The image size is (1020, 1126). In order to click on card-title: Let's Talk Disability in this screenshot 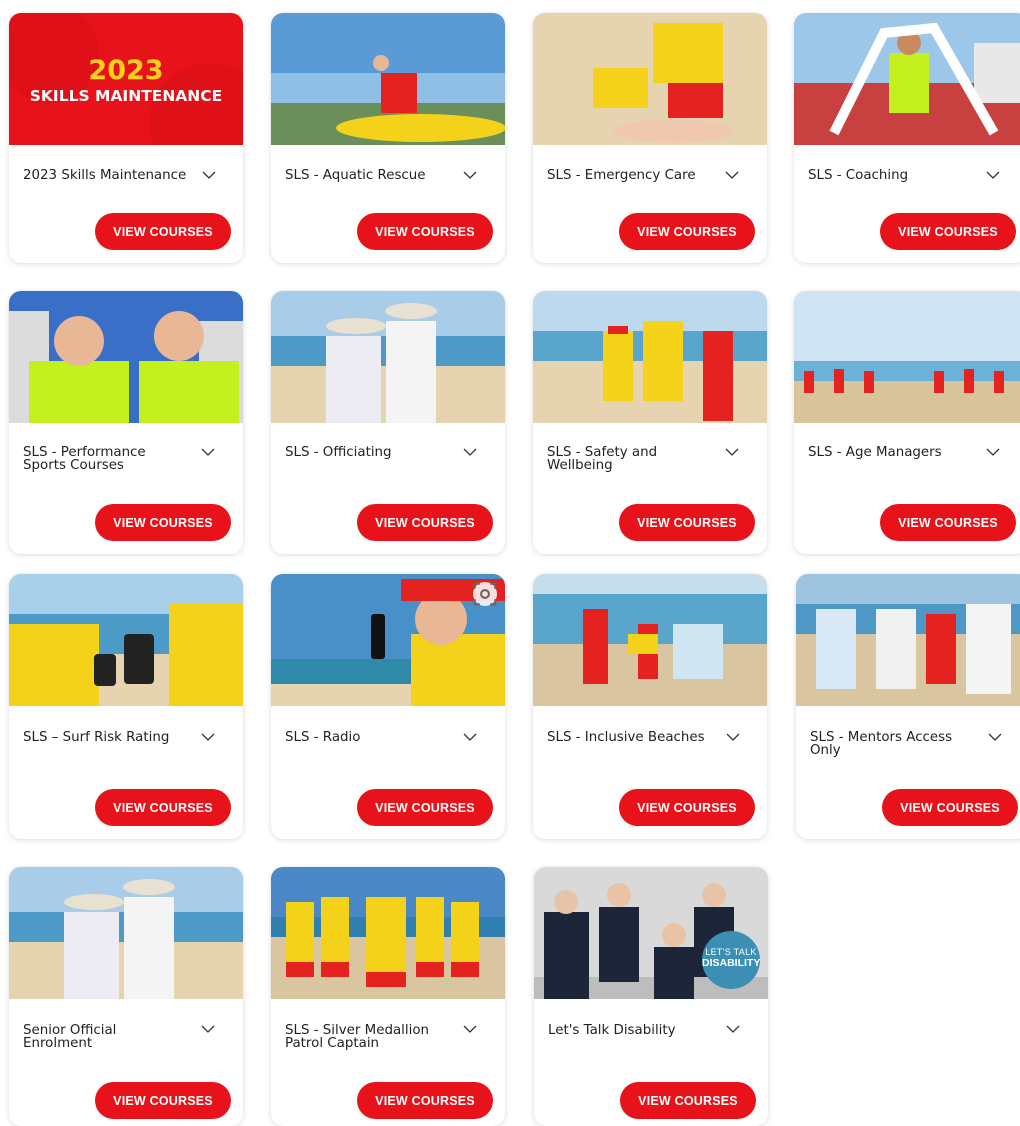, I will do `click(612, 1030)`.